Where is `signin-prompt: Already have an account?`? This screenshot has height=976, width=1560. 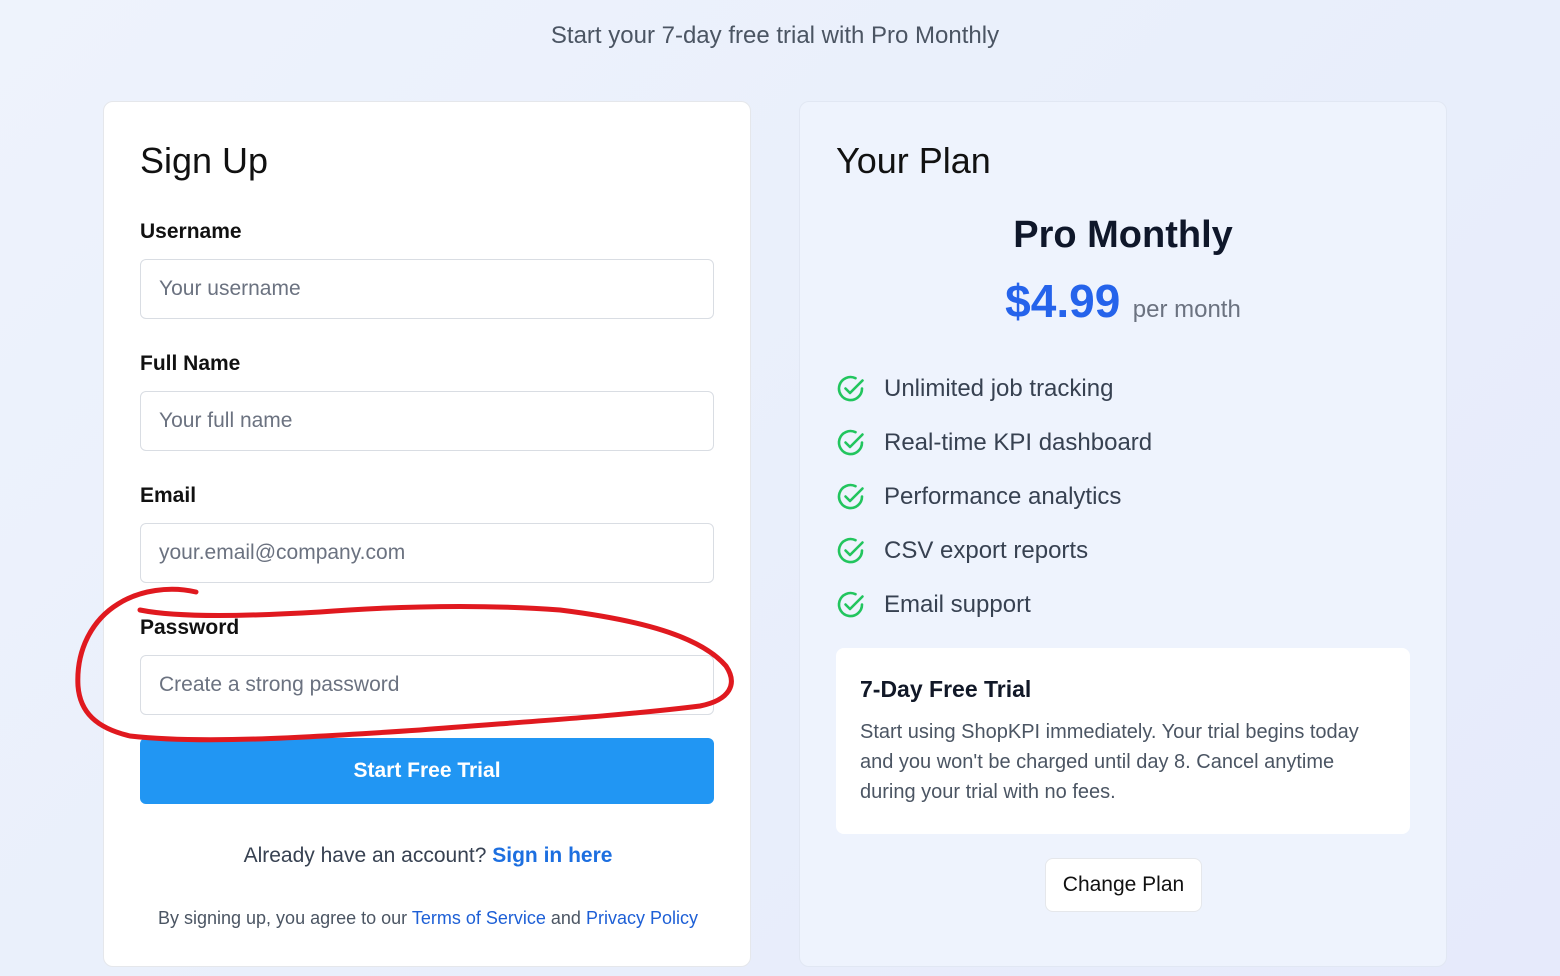 signin-prompt: Already have an account? is located at coordinates (365, 855).